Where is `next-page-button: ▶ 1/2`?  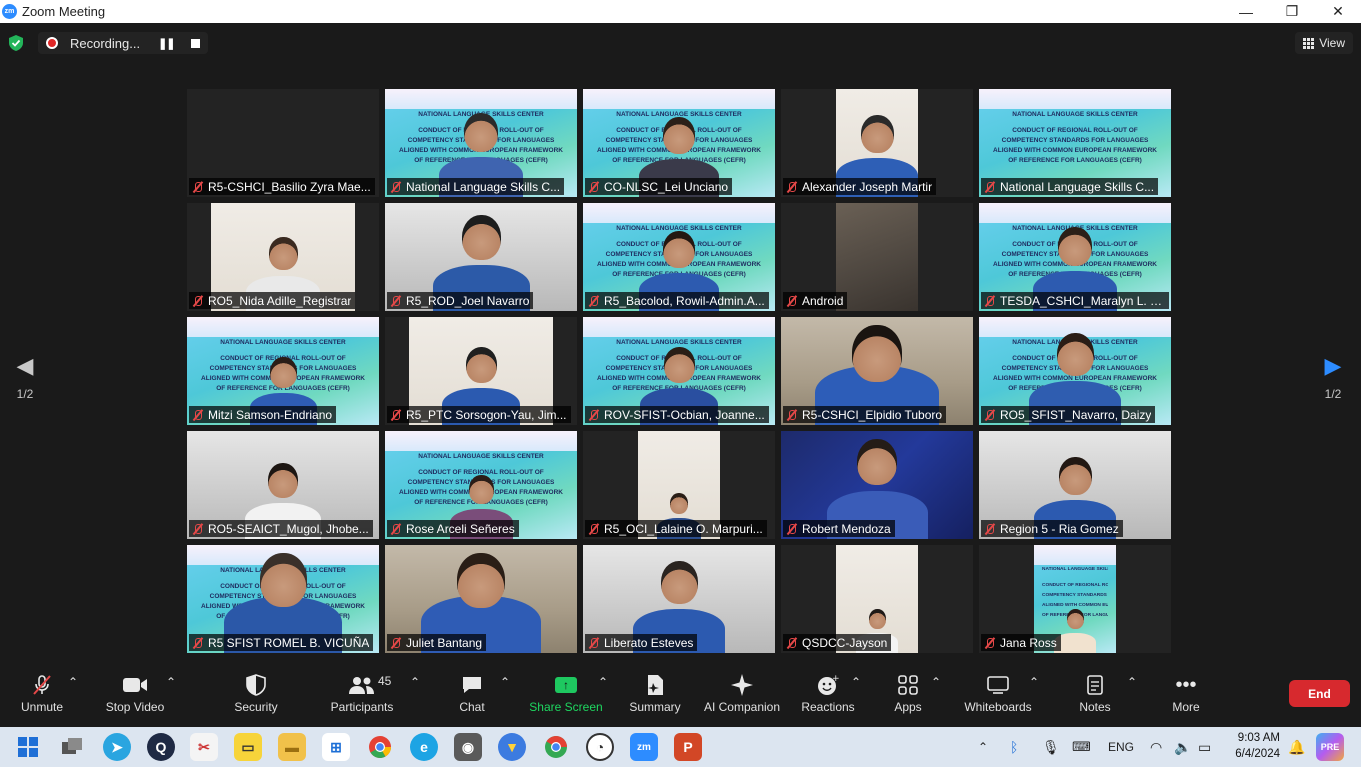
next-page-button: ▶ 1/2 is located at coordinates (1333, 377).